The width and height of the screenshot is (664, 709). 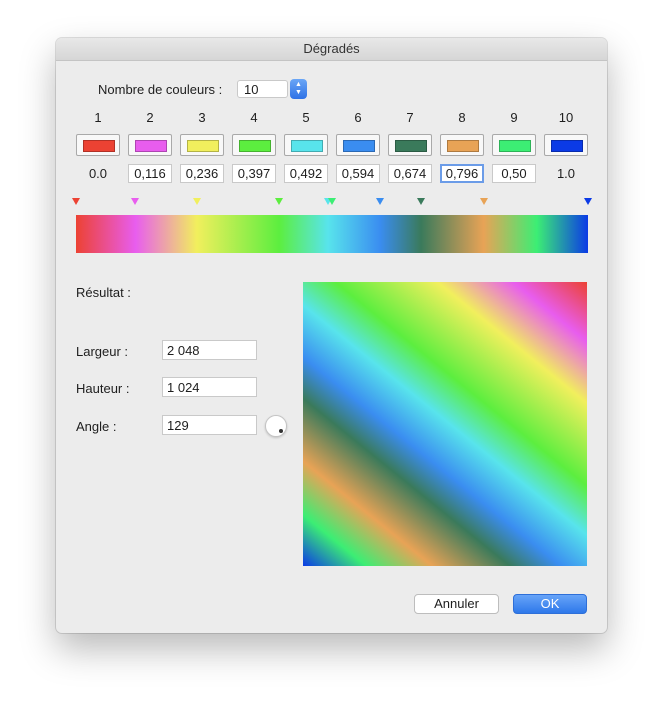 What do you see at coordinates (209, 350) in the screenshot?
I see `width-field: 2 048` at bounding box center [209, 350].